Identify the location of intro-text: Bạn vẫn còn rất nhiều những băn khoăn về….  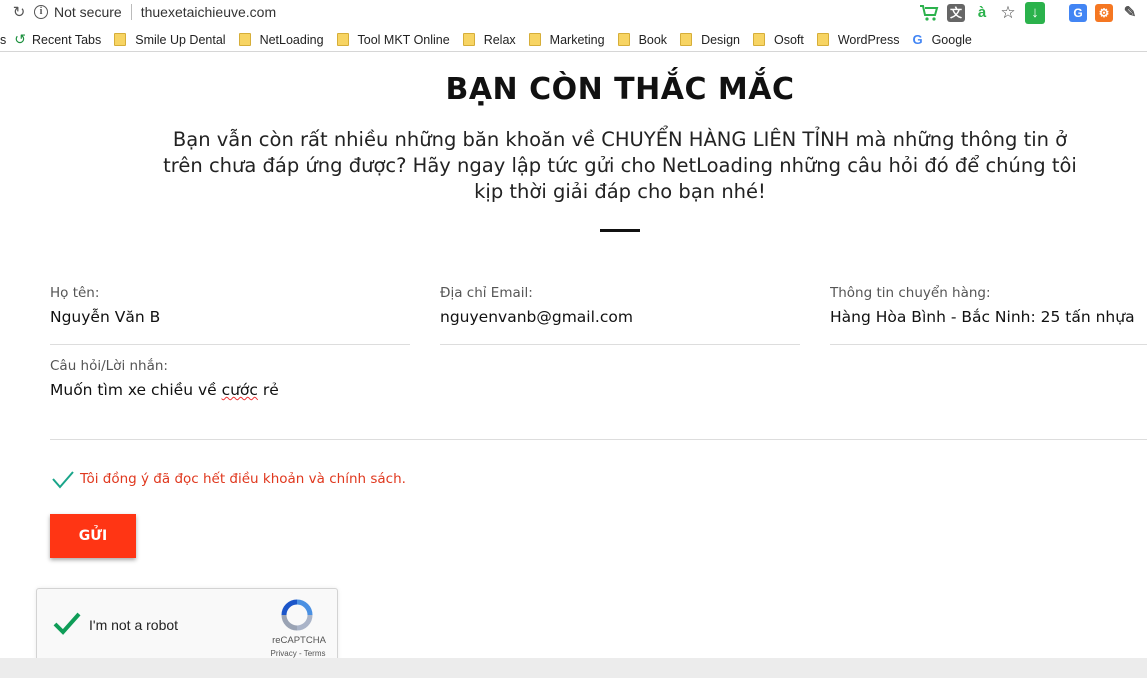
(620, 165).